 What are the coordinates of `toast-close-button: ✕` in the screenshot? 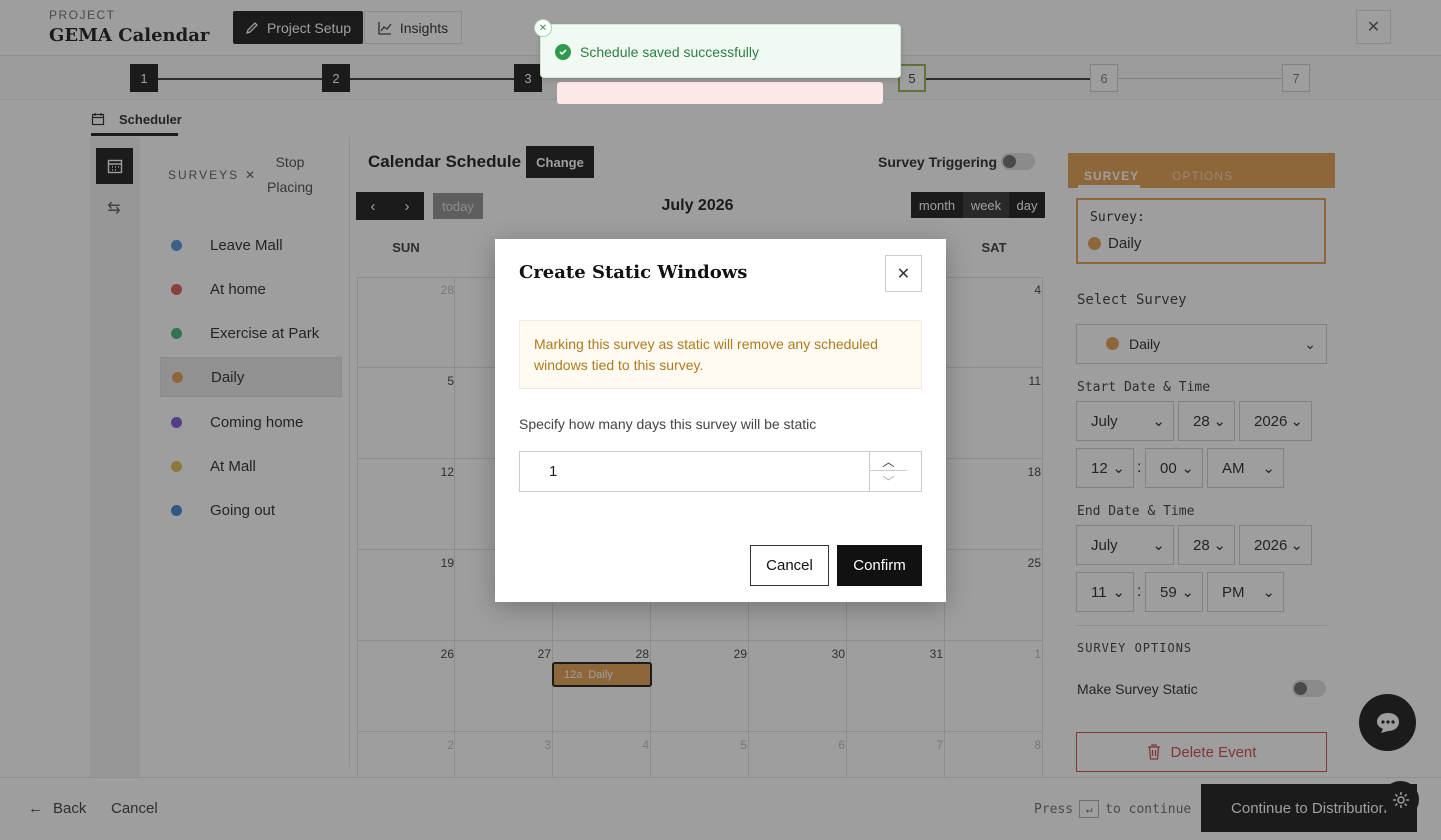 It's located at (543, 28).